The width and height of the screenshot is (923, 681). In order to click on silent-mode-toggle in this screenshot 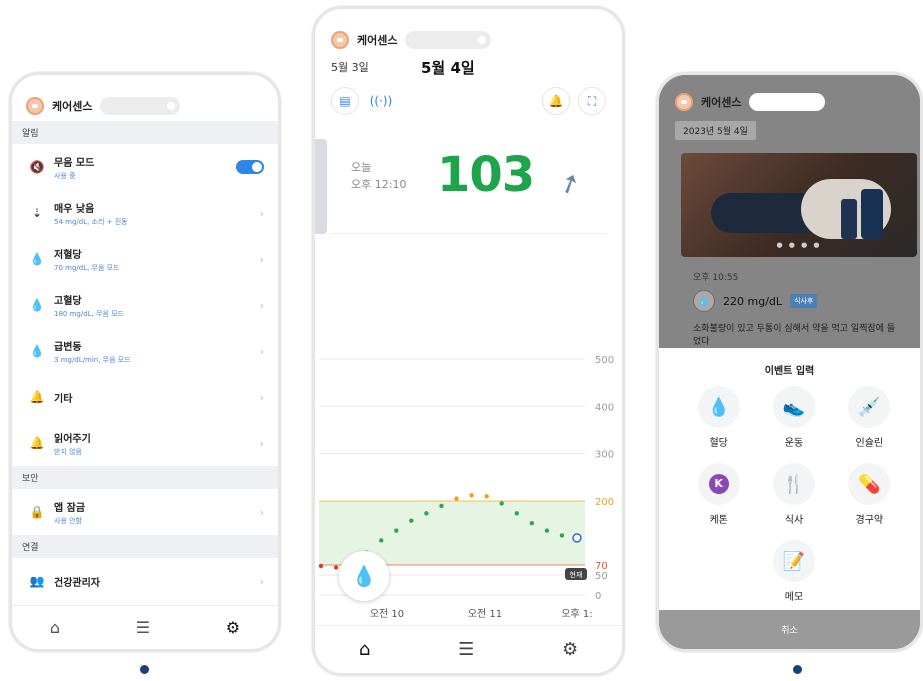, I will do `click(250, 167)`.